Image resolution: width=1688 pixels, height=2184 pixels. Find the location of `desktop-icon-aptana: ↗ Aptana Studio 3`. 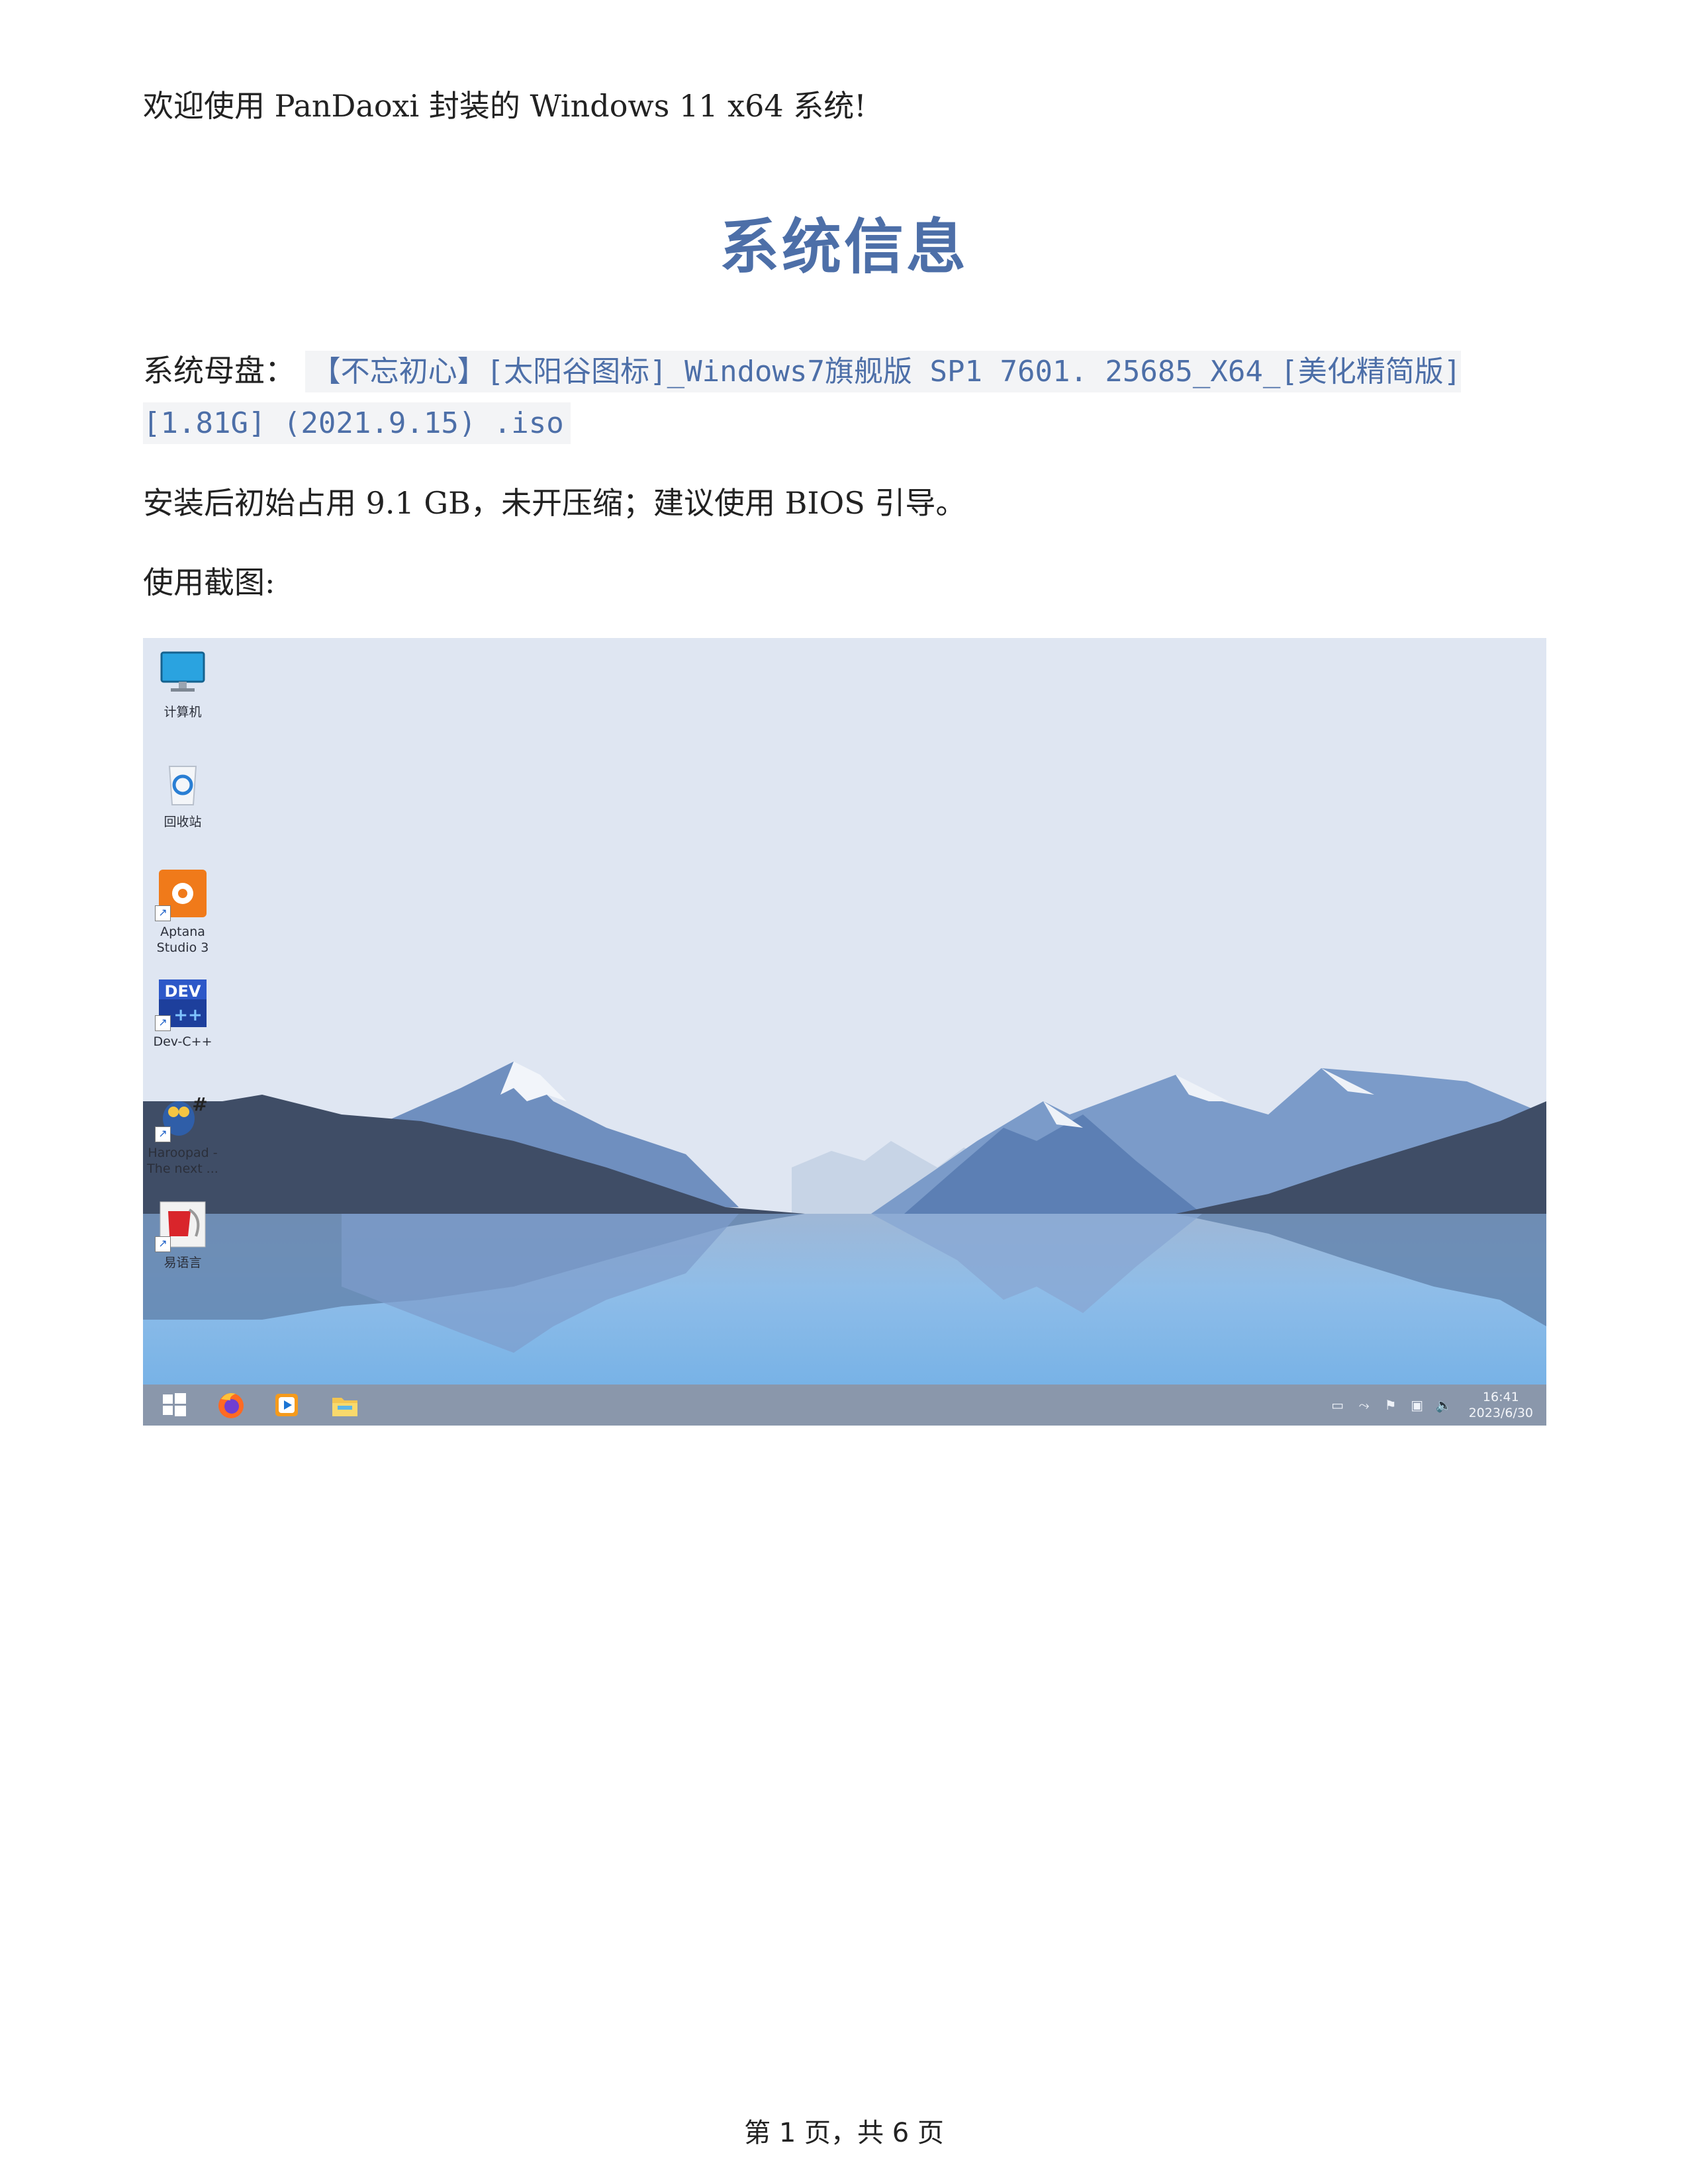

desktop-icon-aptana: ↗ Aptana Studio 3 is located at coordinates (182, 911).